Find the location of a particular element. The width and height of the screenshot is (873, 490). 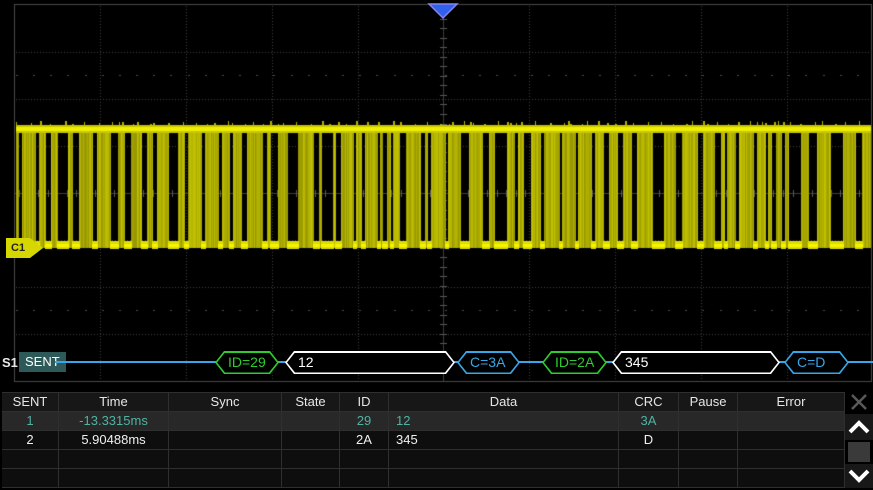

column-header-sync: Sync is located at coordinates (225, 402).